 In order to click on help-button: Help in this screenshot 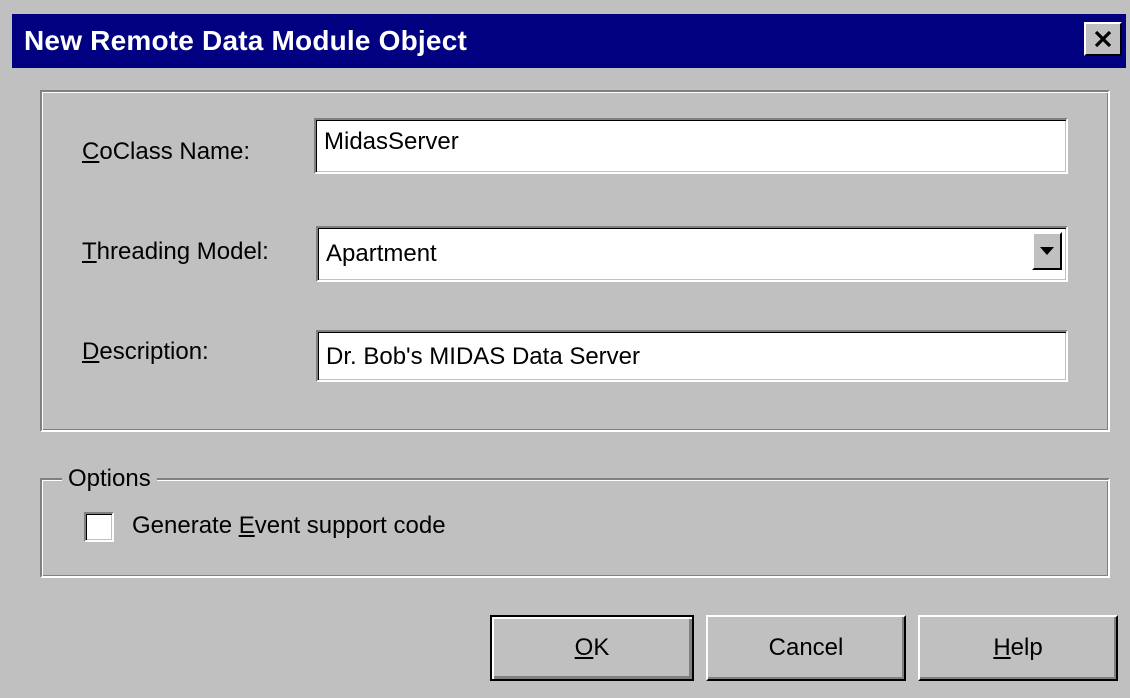, I will do `click(1018, 648)`.